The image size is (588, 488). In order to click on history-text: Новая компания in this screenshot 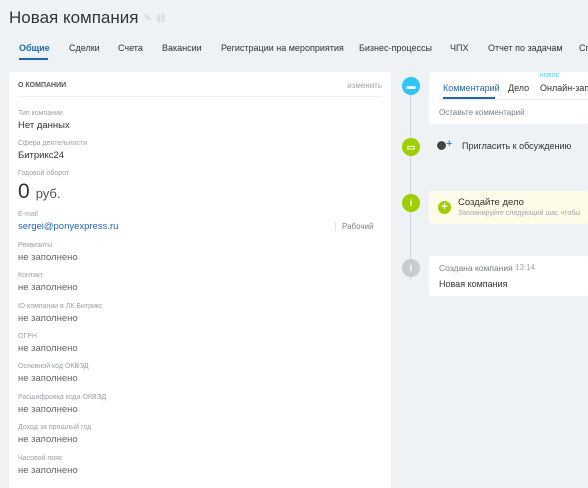, I will do `click(473, 284)`.